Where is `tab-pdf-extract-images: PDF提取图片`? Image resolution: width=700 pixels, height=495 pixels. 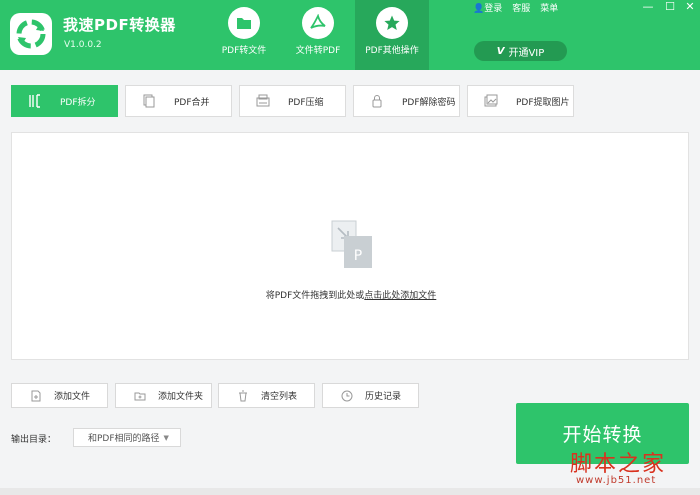
tab-pdf-extract-images: PDF提取图片 is located at coordinates (520, 101).